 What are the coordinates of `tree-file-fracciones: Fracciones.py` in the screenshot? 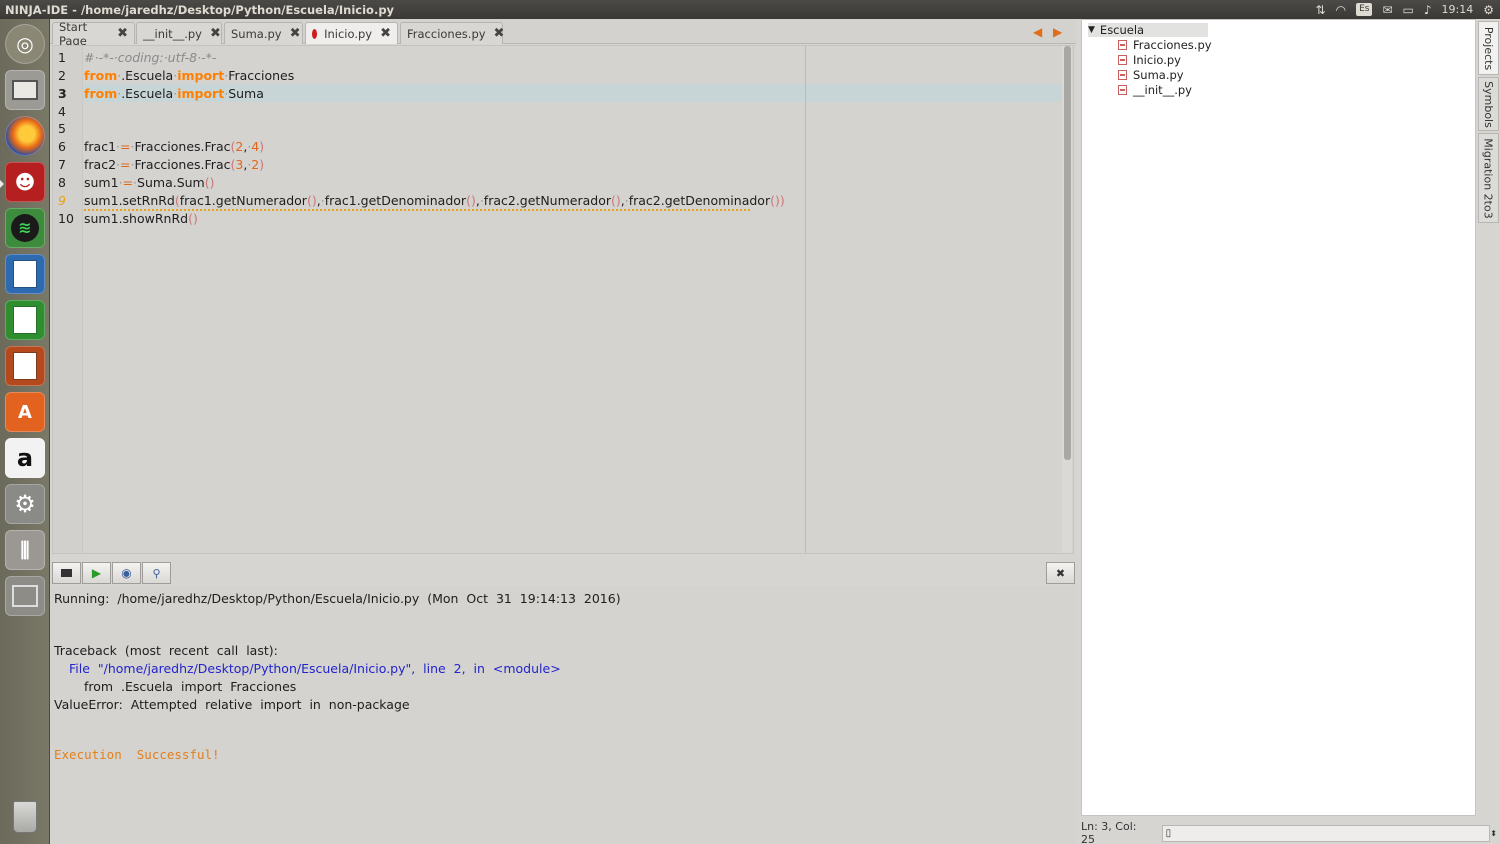 It's located at (1165, 45).